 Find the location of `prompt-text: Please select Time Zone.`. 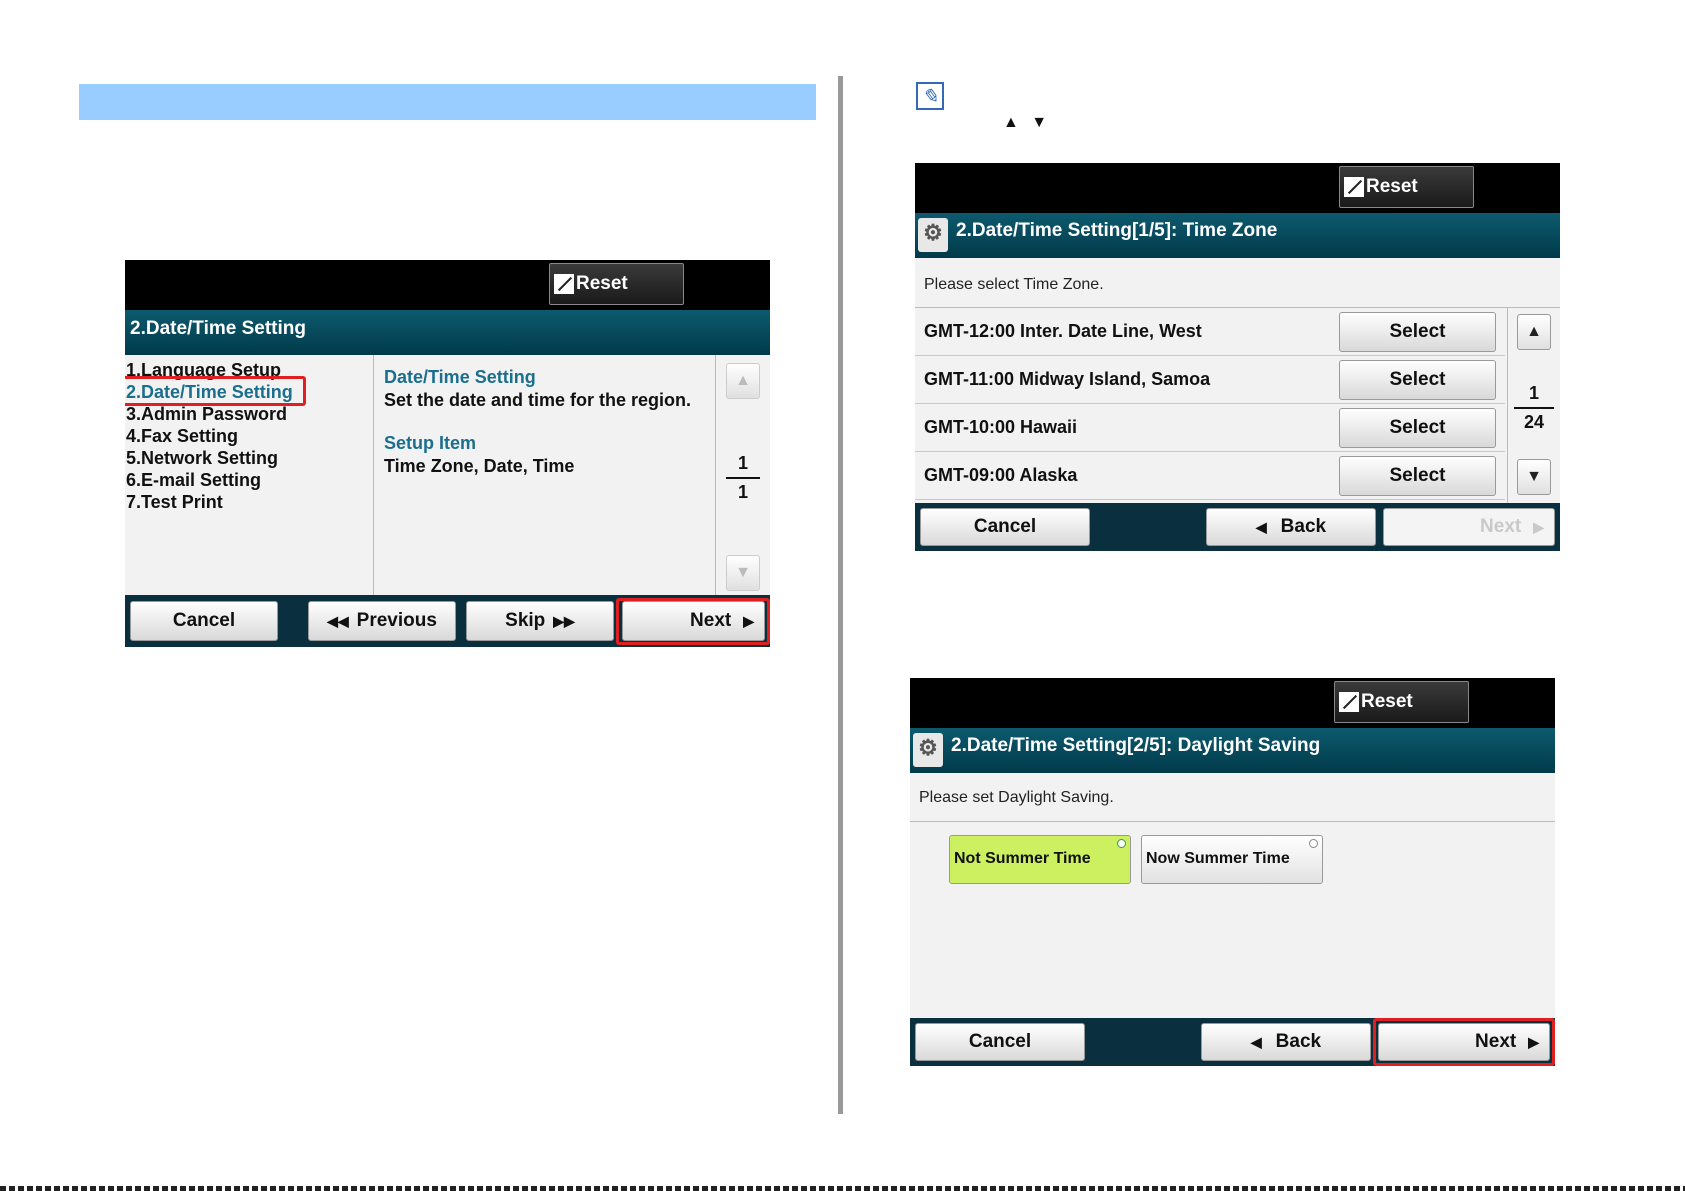

prompt-text: Please select Time Zone. is located at coordinates (1014, 284).